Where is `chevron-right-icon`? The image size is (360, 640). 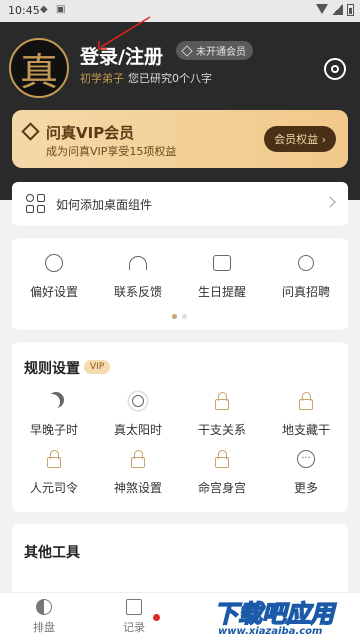 chevron-right-icon is located at coordinates (330, 202).